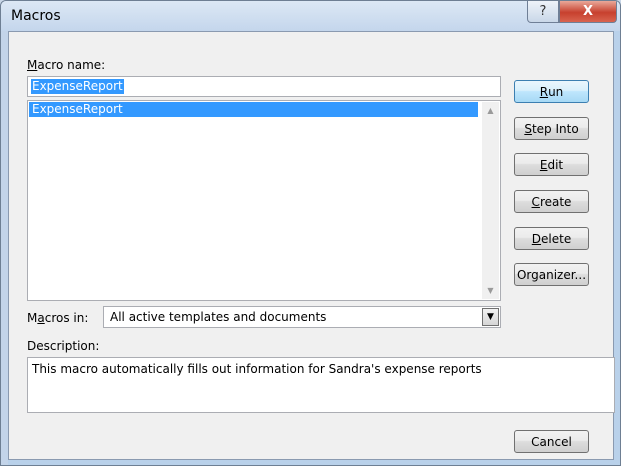  I want to click on scroll-down-icon: ▼, so click(490, 290).